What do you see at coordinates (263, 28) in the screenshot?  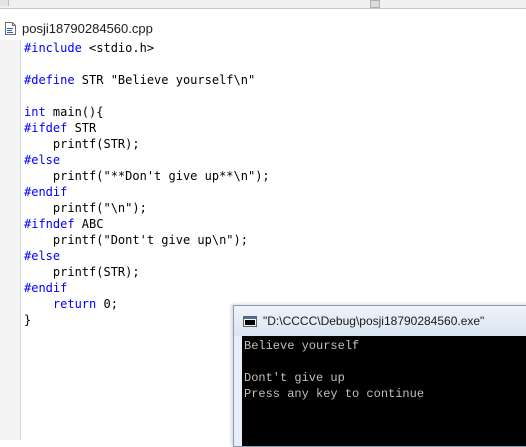 I see `file-tab: posji18790284560.cpp` at bounding box center [263, 28].